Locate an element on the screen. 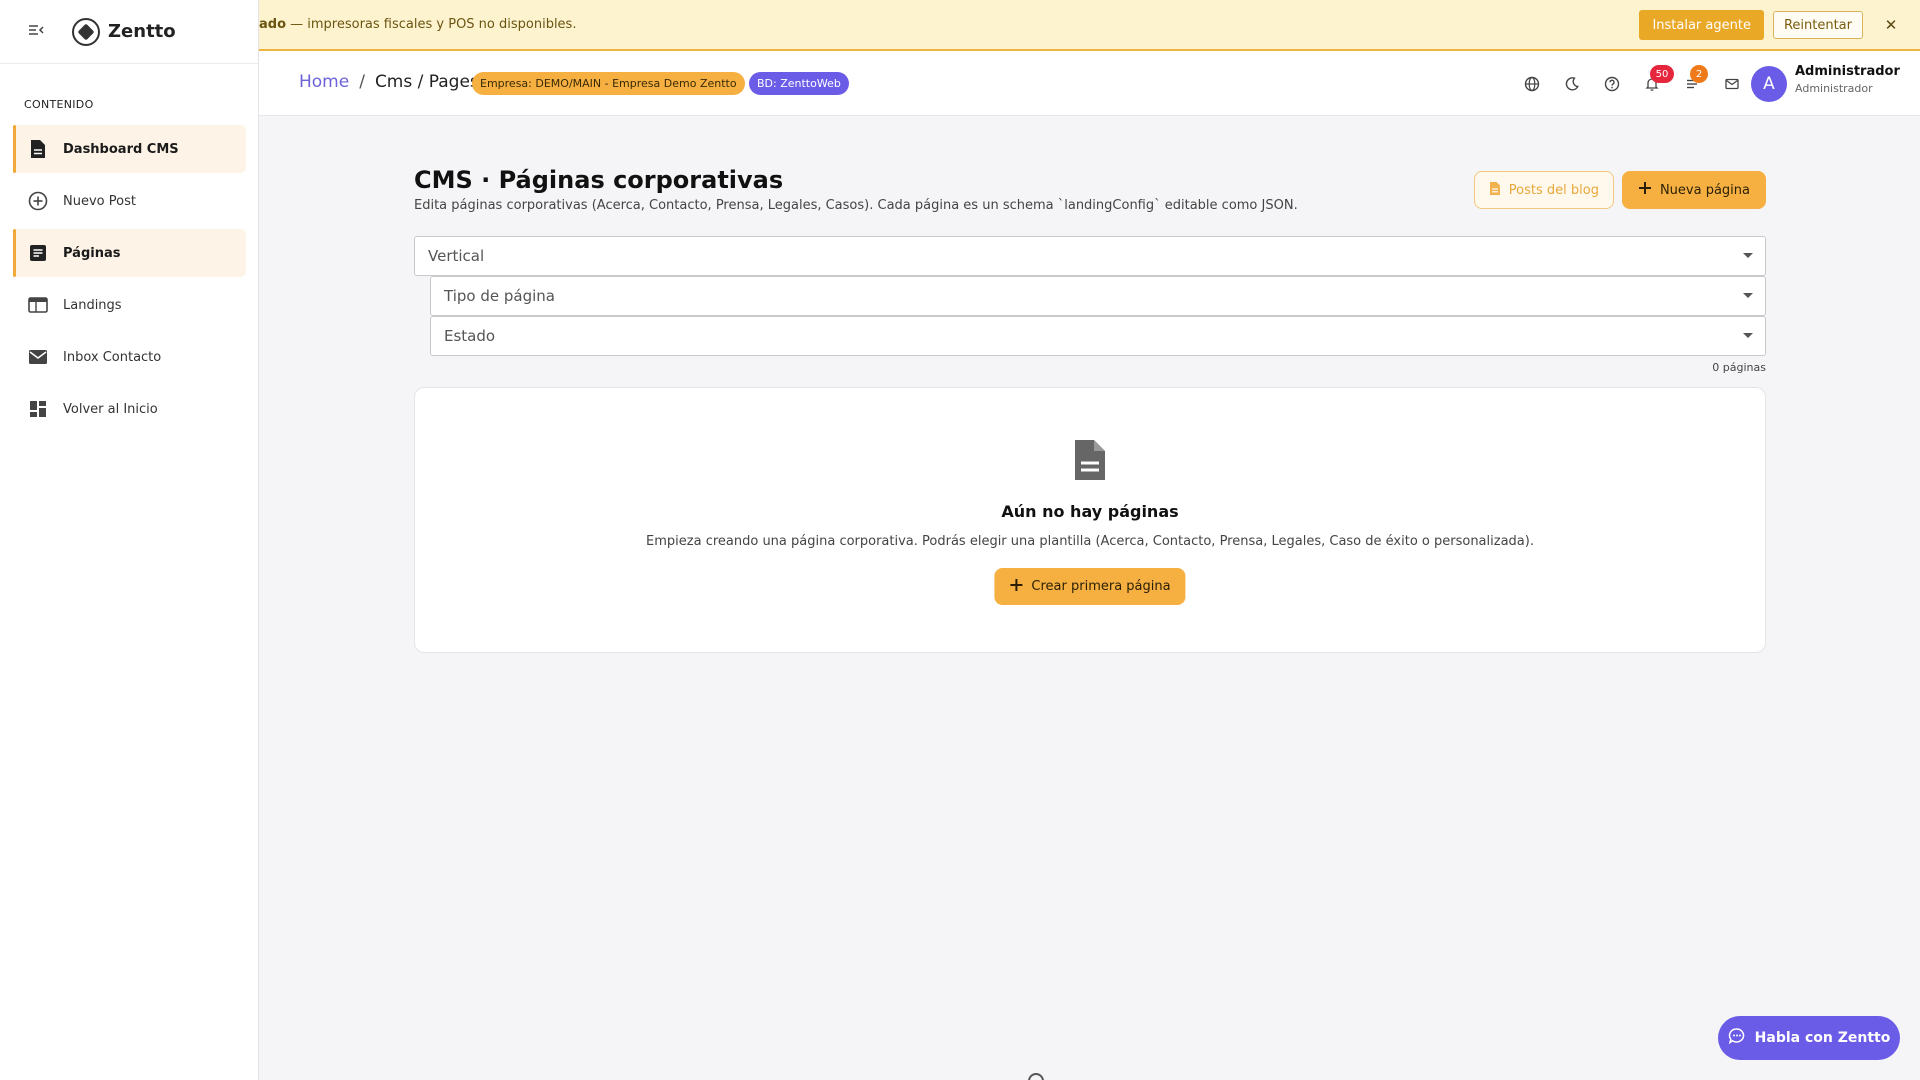 The image size is (1920, 1080). retry-button: Reintentar is located at coordinates (1817, 25).